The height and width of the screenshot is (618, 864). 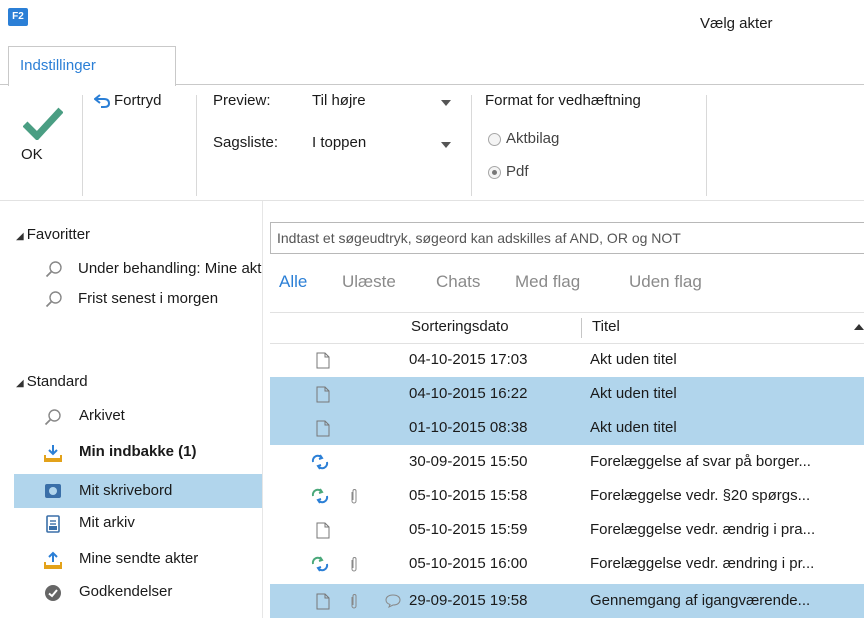 What do you see at coordinates (126, 591) in the screenshot?
I see `nav-item-label: Godkendelser` at bounding box center [126, 591].